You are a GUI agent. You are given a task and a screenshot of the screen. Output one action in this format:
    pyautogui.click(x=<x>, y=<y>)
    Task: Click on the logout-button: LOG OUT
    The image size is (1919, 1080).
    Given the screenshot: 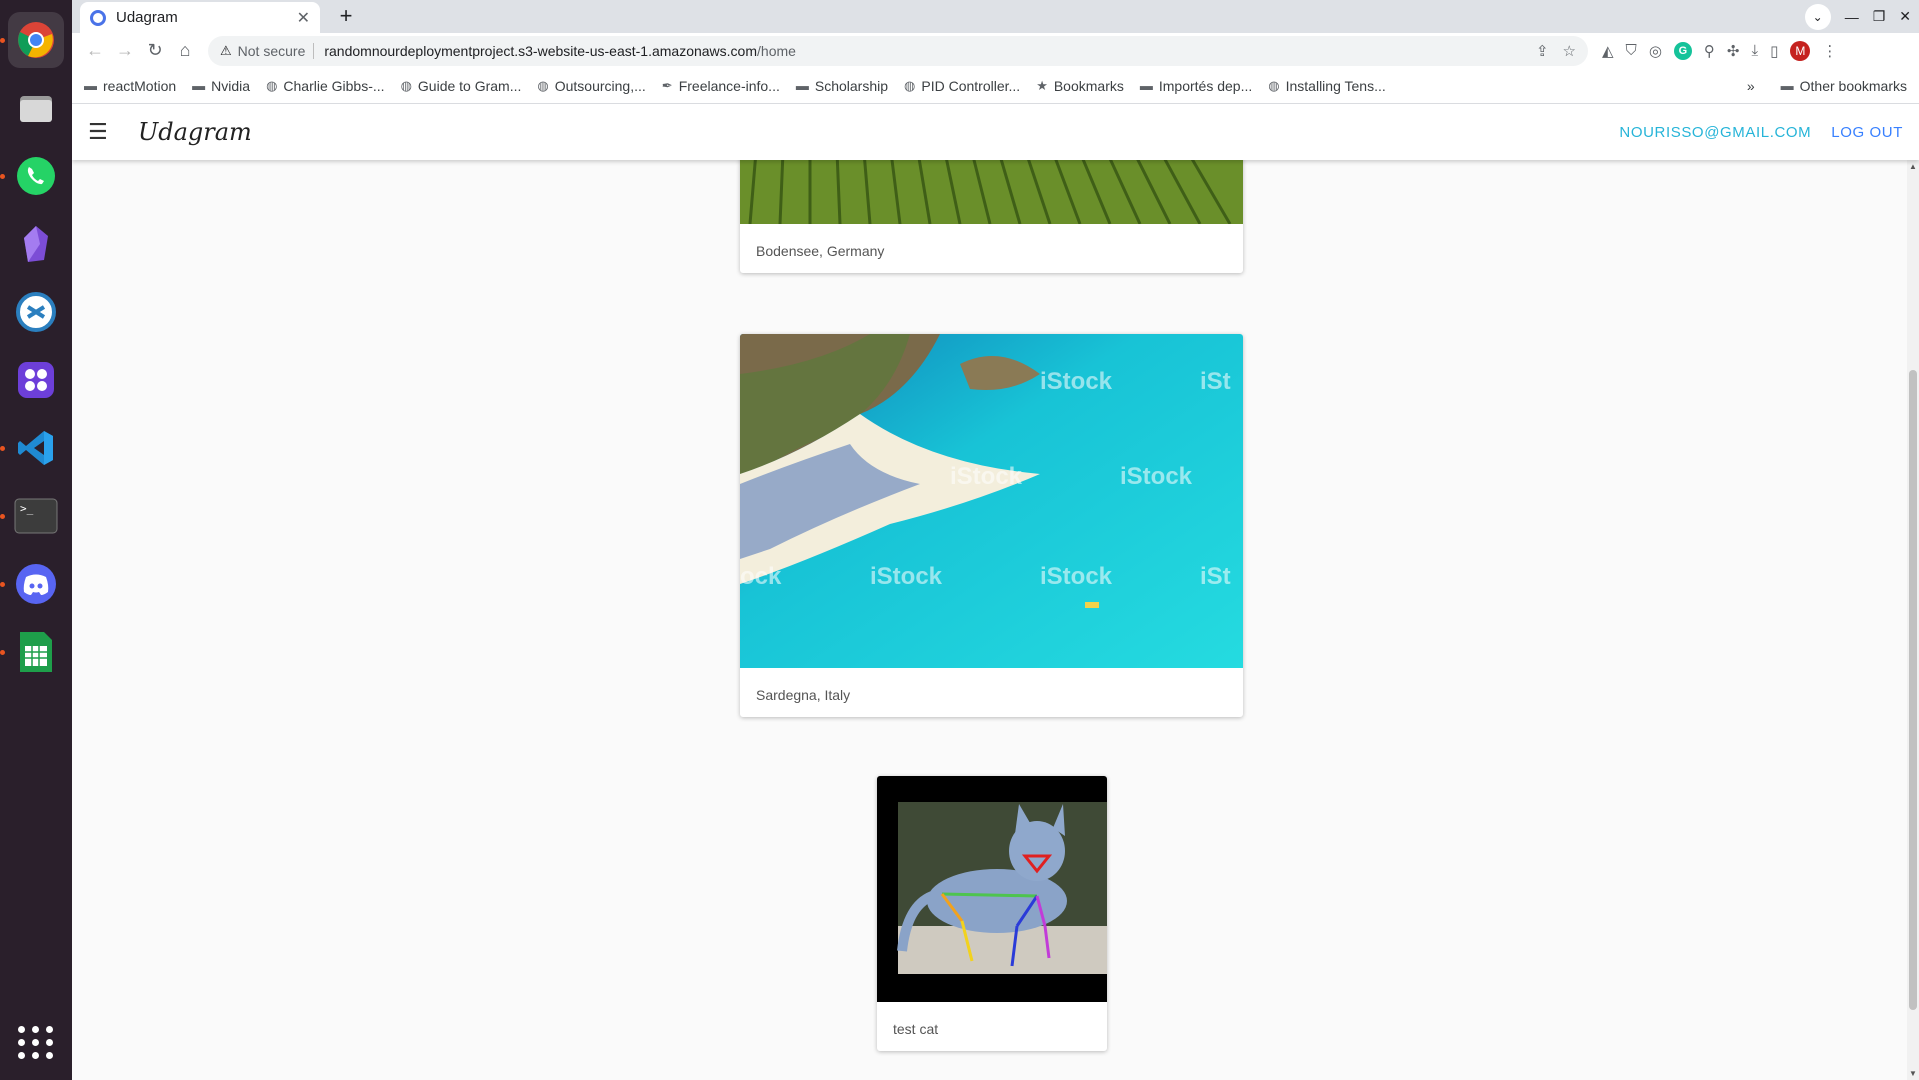 What is the action you would take?
    pyautogui.click(x=1867, y=132)
    